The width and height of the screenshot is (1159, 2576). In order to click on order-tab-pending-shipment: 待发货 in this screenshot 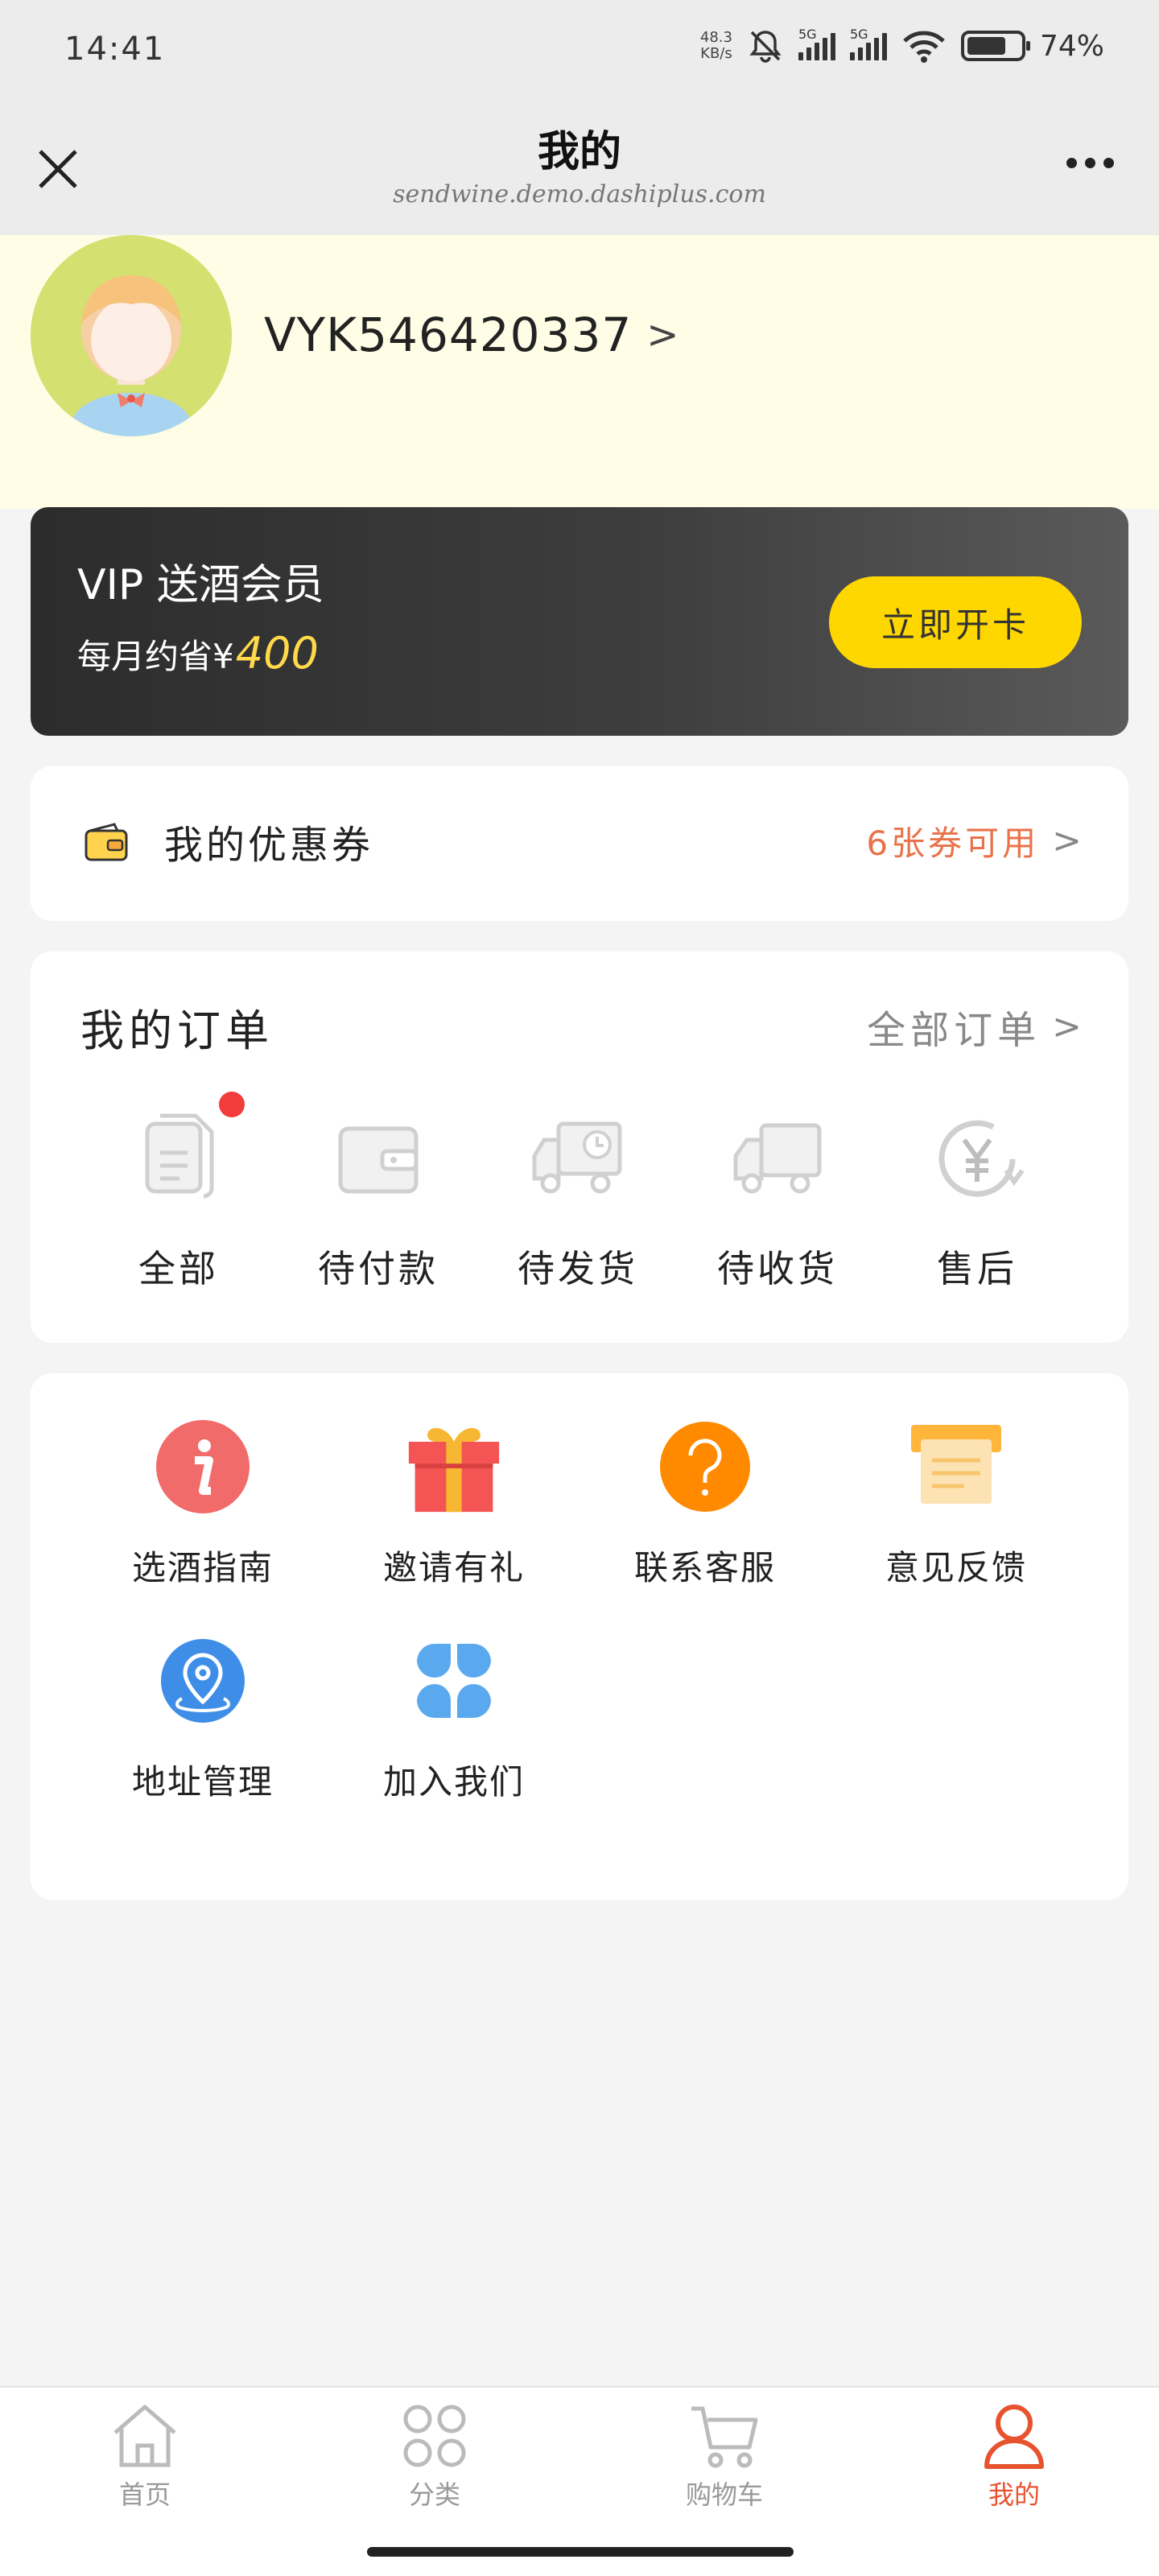, I will do `click(577, 1202)`.